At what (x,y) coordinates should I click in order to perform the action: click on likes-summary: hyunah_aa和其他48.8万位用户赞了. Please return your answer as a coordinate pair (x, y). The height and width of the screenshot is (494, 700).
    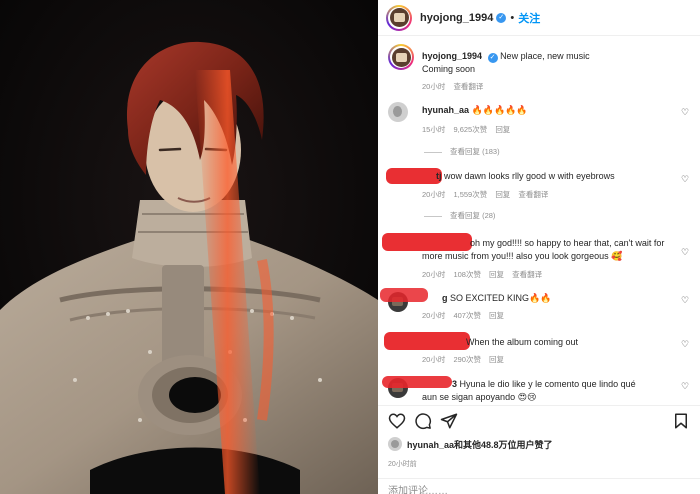
    Looking at the image, I should click on (470, 444).